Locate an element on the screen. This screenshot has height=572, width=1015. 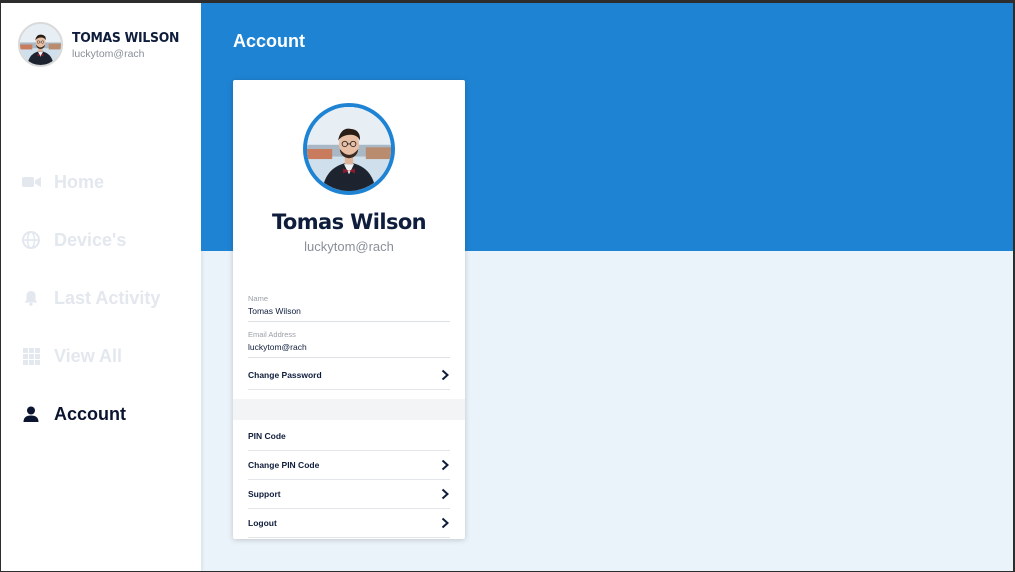
sidebar-item-account: Account is located at coordinates (101, 414).